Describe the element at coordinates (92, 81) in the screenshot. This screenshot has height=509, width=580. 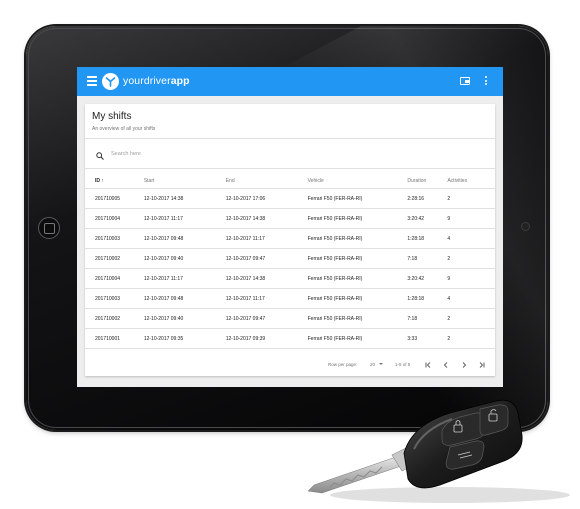
I see `menu-icon` at that location.